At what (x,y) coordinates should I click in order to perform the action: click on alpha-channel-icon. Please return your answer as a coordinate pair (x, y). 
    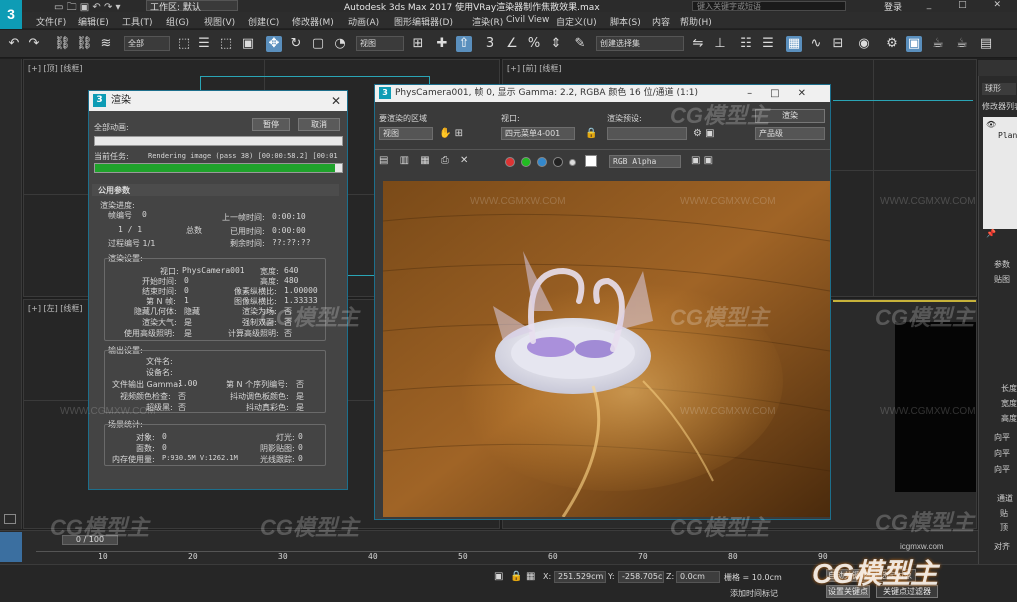
    Looking at the image, I should click on (558, 162).